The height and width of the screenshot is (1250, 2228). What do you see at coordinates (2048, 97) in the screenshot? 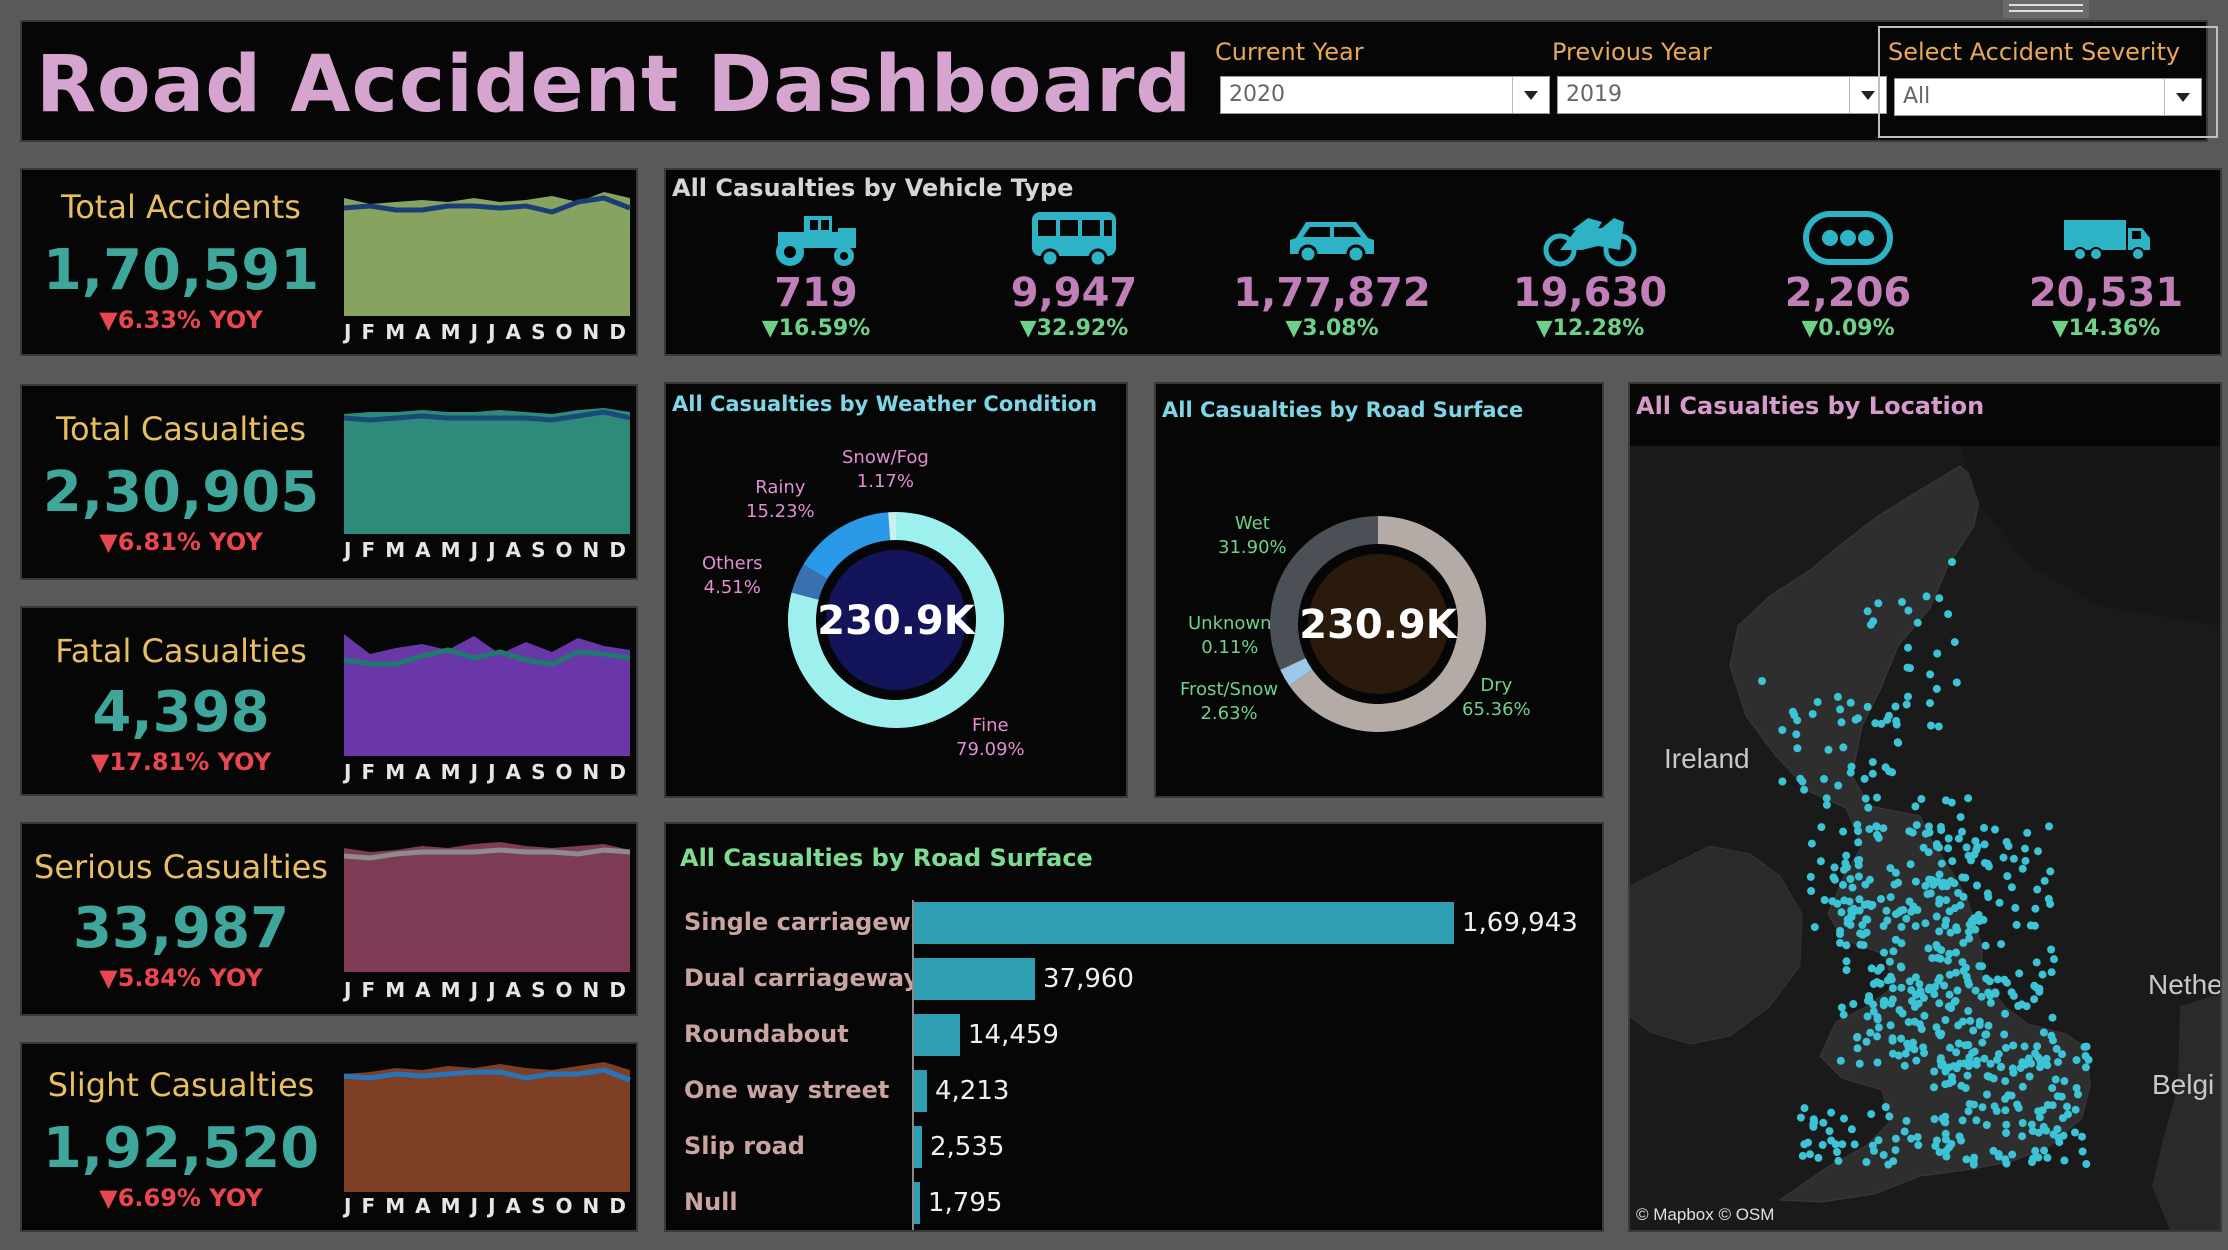
I see `severity-select: All` at bounding box center [2048, 97].